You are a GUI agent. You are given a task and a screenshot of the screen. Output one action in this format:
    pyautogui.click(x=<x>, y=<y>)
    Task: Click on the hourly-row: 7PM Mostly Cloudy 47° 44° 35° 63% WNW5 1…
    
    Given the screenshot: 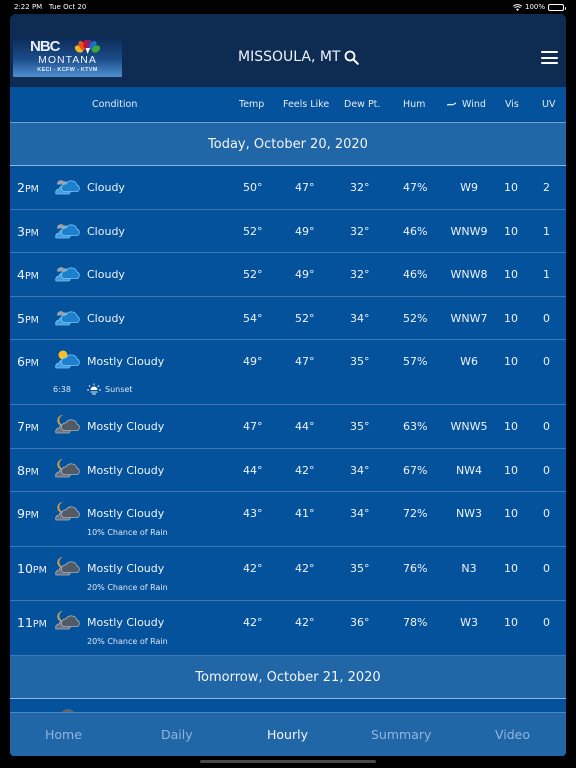 What is the action you would take?
    pyautogui.click(x=288, y=427)
    